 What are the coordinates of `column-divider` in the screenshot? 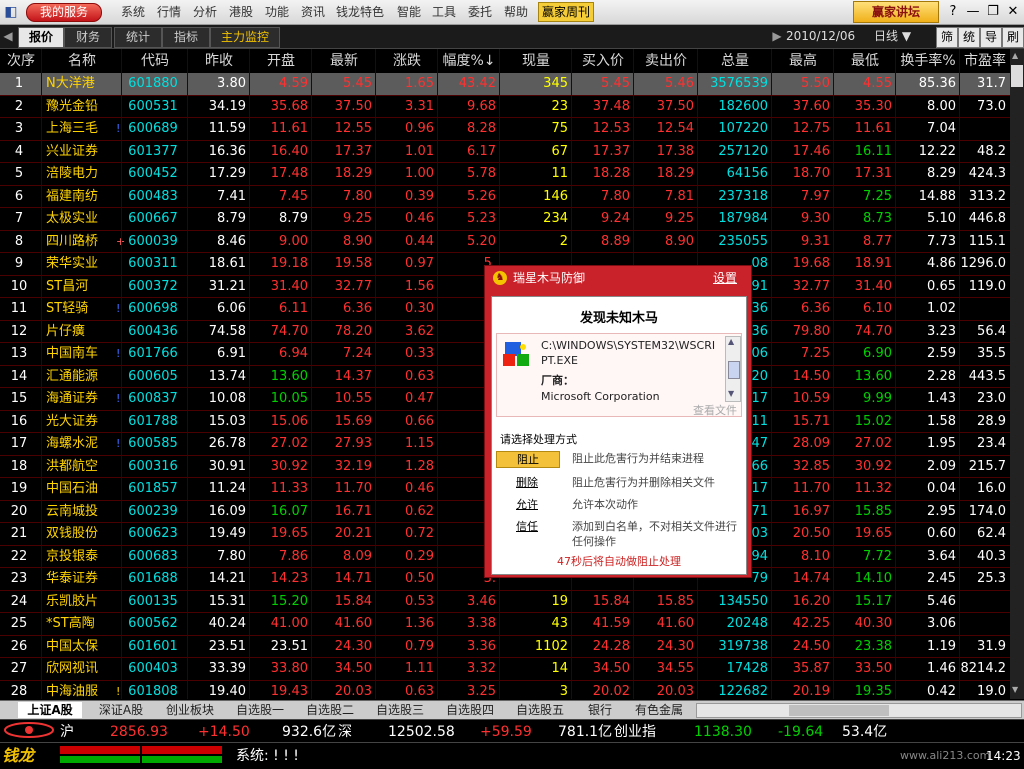 It's located at (249, 374).